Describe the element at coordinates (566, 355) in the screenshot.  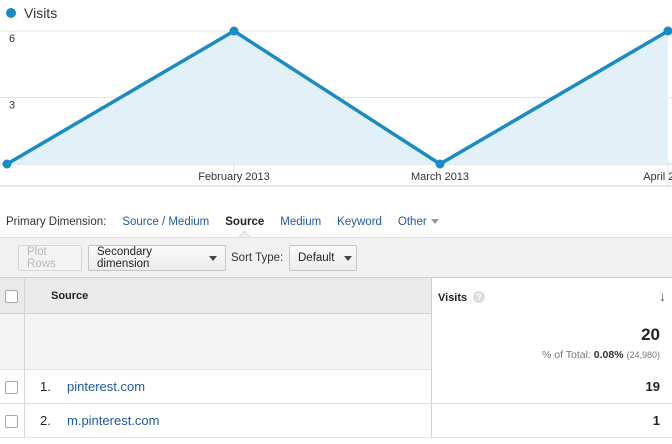
I see `percent-of-total-label: % of Total:` at that location.